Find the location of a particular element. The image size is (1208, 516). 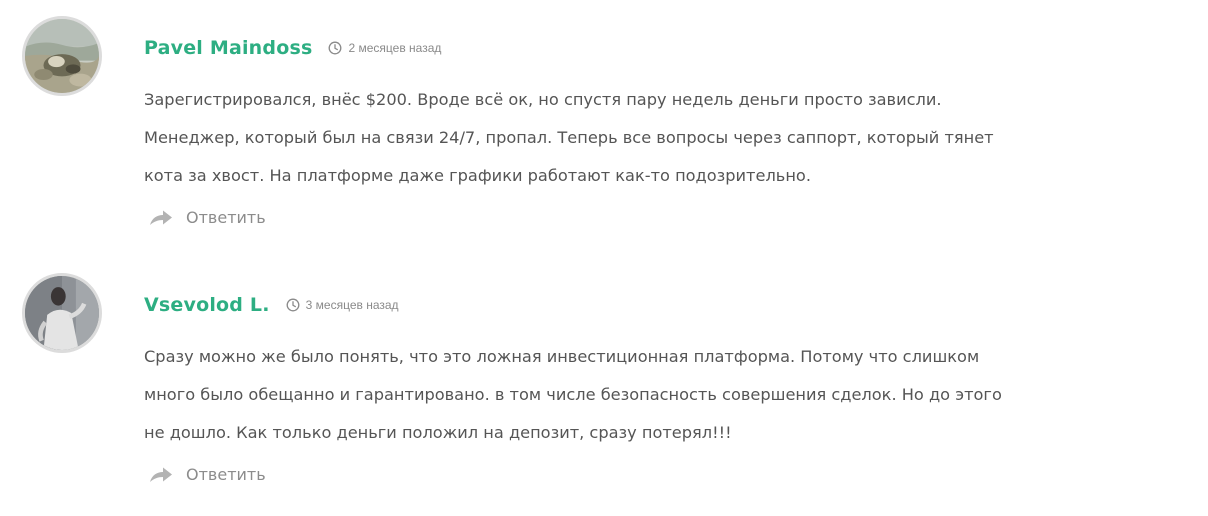

time-label: 3 месяцев назад is located at coordinates (352, 305).